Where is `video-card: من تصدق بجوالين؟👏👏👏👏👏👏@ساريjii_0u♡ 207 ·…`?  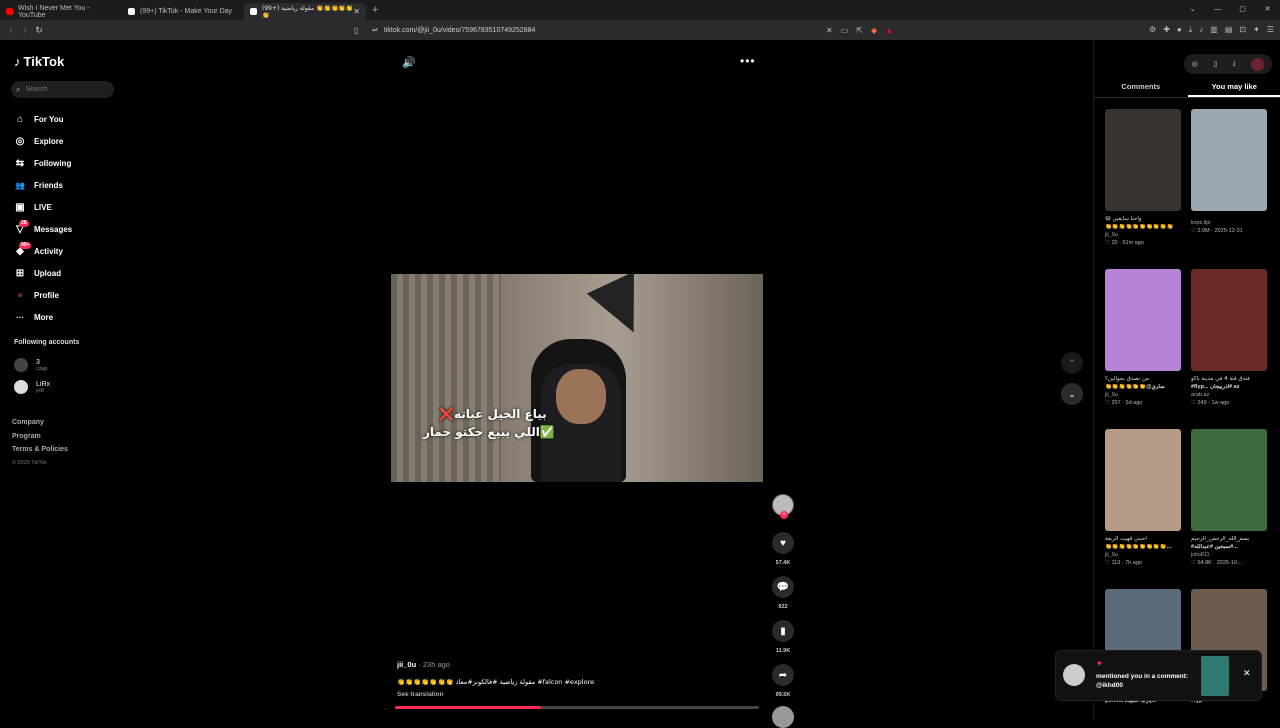 video-card: من تصدق بجوالين؟👏👏👏👏👏👏@ساريjii_0u♡ 207 ·… is located at coordinates (1143, 337).